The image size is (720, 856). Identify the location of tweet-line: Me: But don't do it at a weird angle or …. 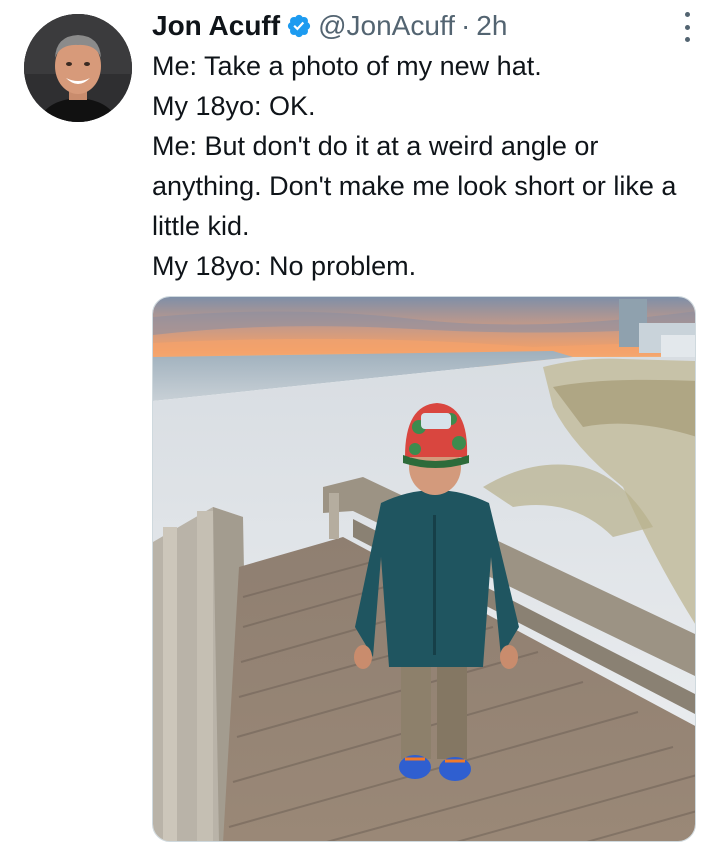
(414, 186).